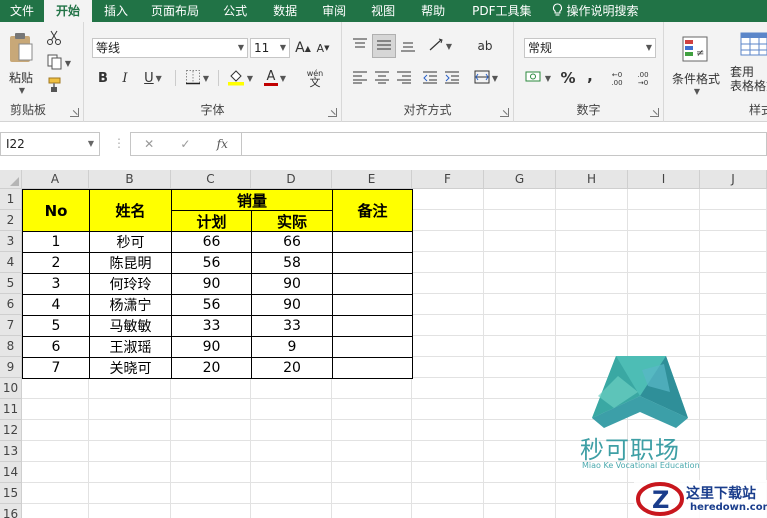 Image resolution: width=767 pixels, height=518 pixels. What do you see at coordinates (595, 11) in the screenshot?
I see `tell-me-search: 操作说明搜索` at bounding box center [595, 11].